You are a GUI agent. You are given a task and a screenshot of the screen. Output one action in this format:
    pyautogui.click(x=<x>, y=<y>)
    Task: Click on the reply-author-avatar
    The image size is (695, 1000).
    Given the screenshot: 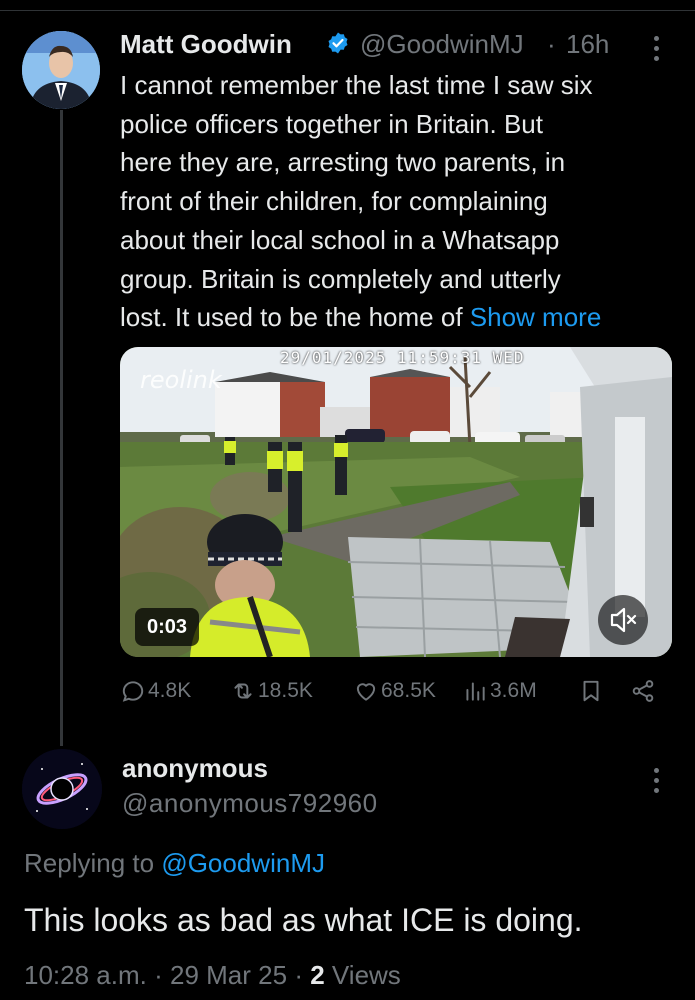 What is the action you would take?
    pyautogui.click(x=62, y=789)
    